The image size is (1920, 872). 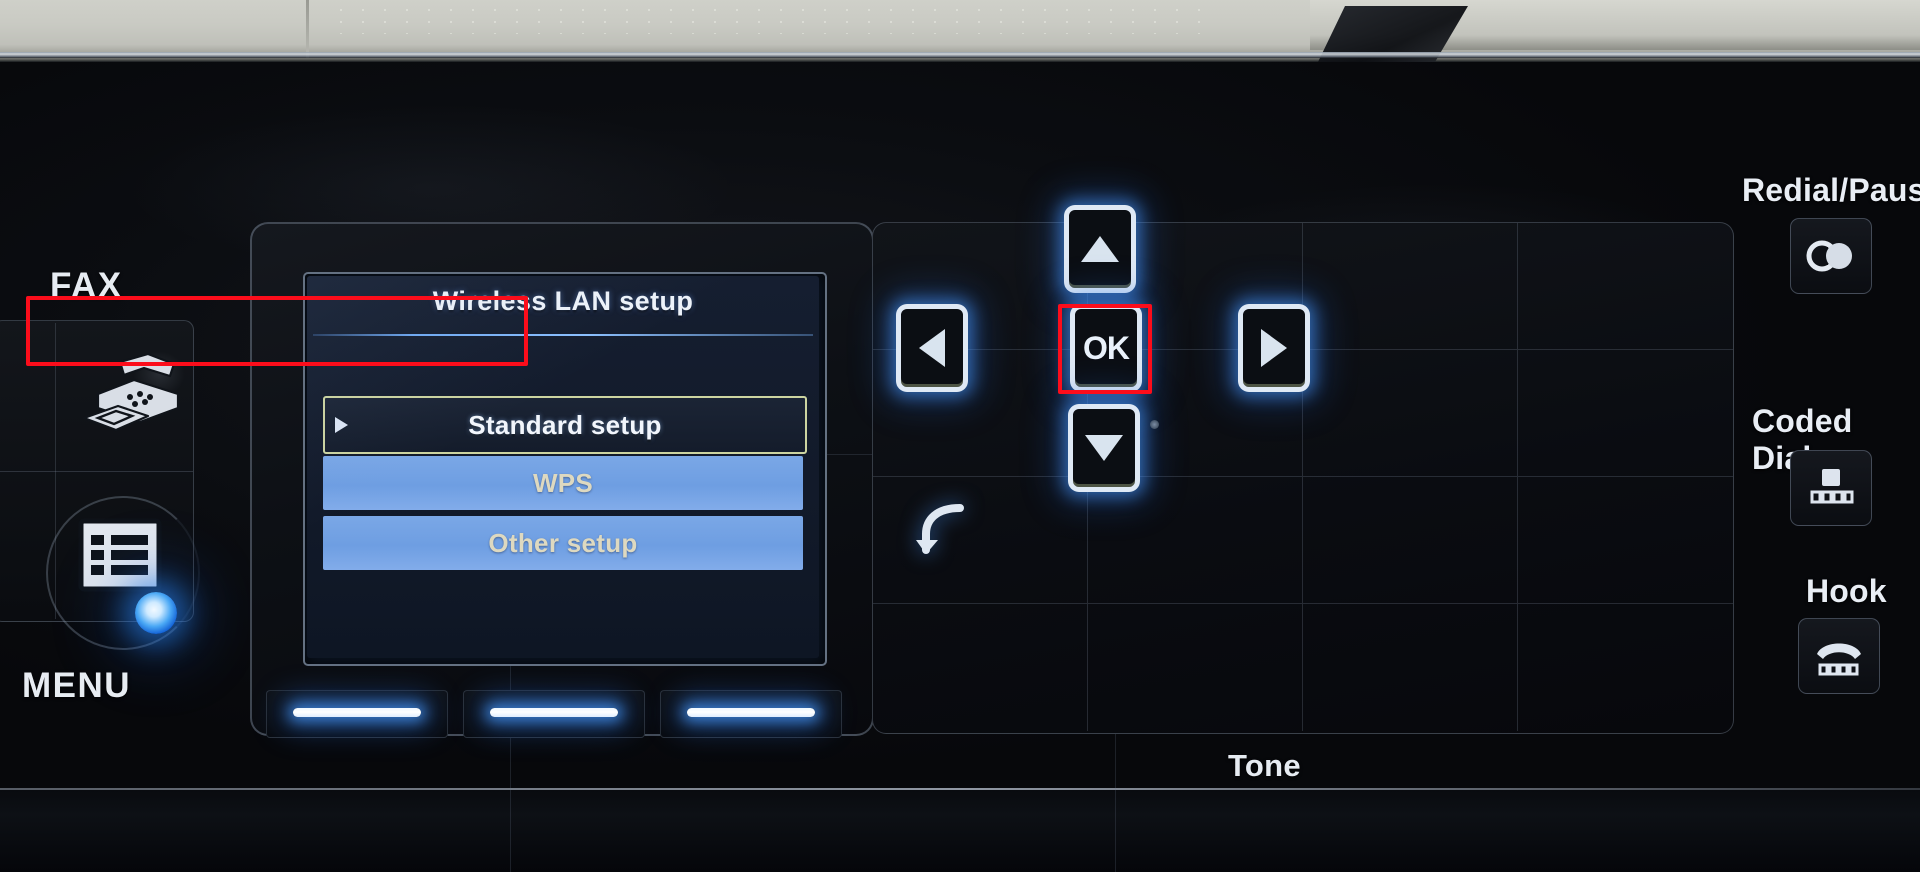 I want to click on redial-pause-button, so click(x=1831, y=256).